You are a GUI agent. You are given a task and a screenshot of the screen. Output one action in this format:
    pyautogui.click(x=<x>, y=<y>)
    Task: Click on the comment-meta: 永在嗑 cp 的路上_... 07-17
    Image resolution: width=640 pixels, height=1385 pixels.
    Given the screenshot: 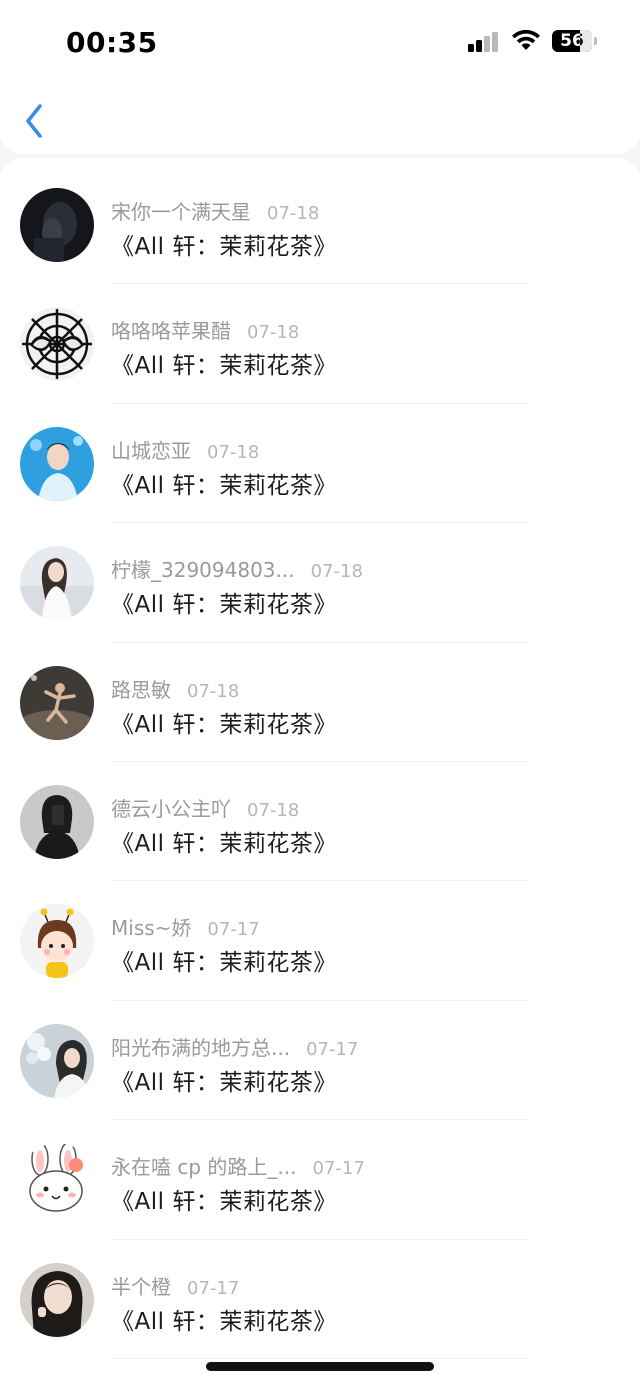 What is the action you would take?
    pyautogui.click(x=238, y=1165)
    